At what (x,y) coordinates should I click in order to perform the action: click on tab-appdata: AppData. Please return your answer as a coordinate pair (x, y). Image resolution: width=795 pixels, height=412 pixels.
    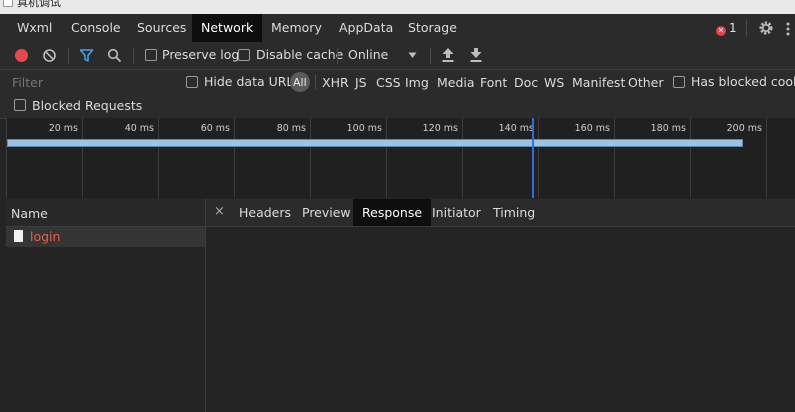
    Looking at the image, I should click on (366, 28).